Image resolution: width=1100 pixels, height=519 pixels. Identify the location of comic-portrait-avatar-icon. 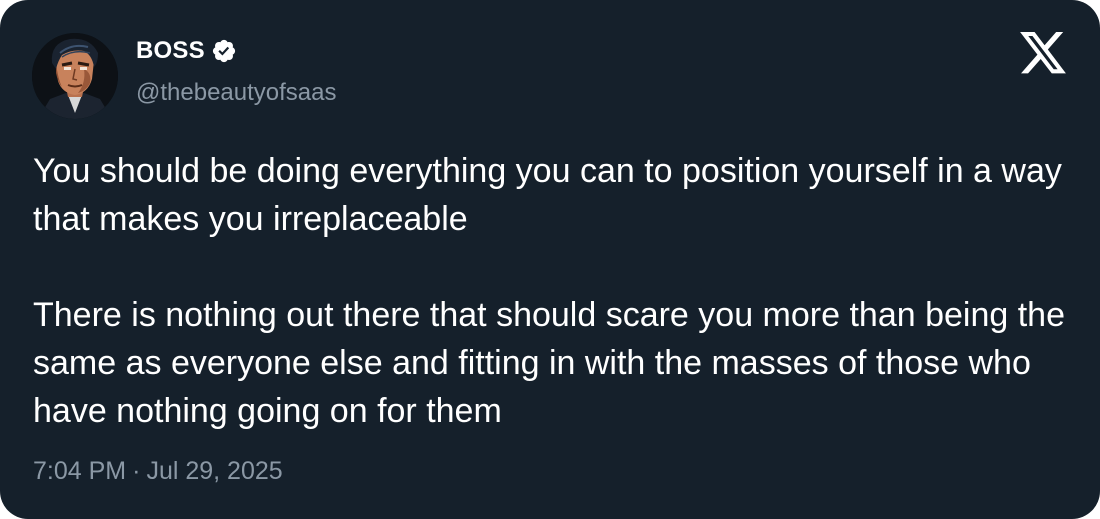
(75, 76).